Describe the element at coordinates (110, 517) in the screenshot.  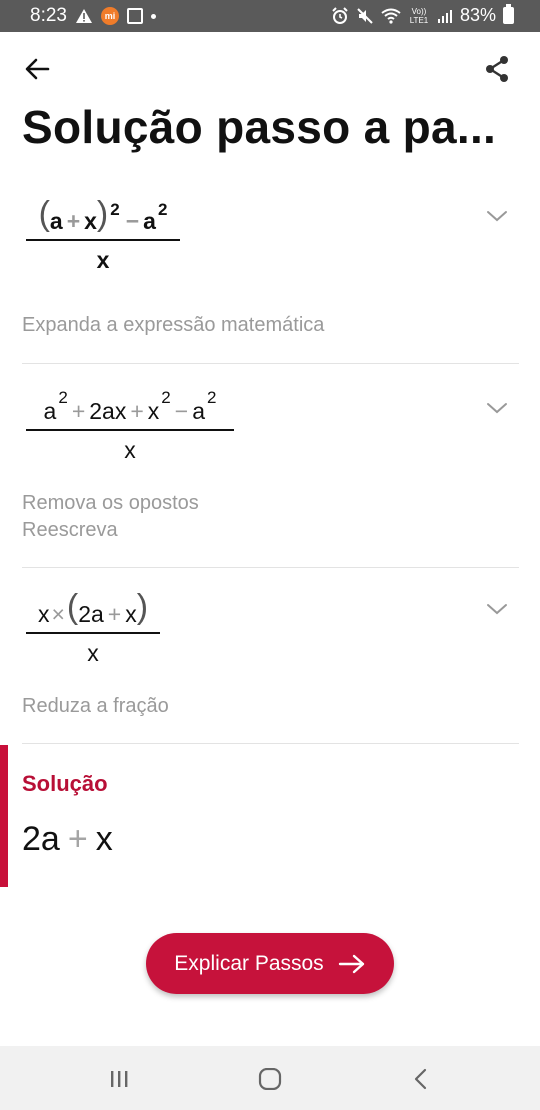
I see `step-2-description: Remova os opostos Reescreva` at that location.